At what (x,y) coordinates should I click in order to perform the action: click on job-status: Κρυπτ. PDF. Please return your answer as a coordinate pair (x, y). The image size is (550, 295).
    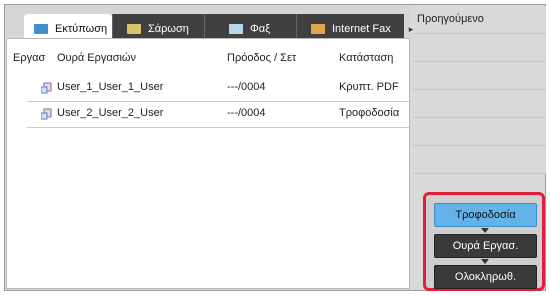
    Looking at the image, I should click on (369, 87).